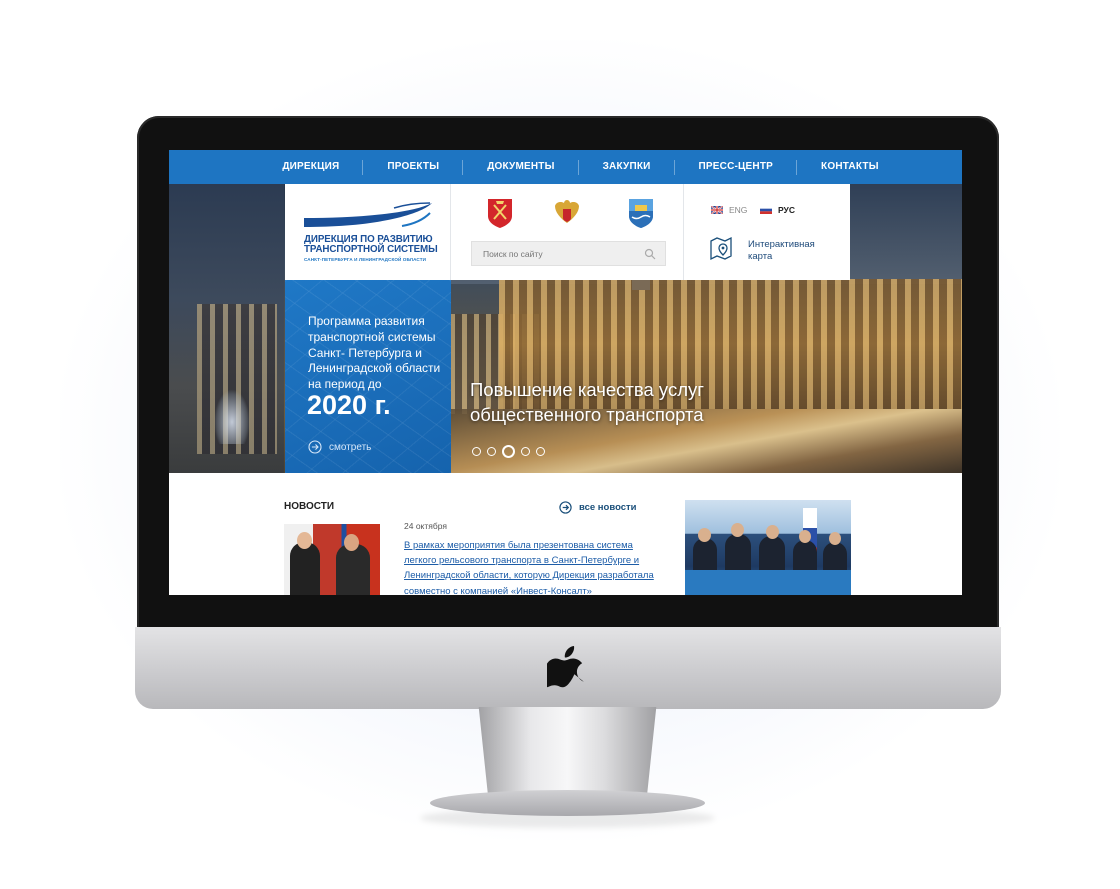  Describe the element at coordinates (365, 259) in the screenshot. I see `logo-line-3: САНКТ-ПЕТЕРБУРГА И ЛЕНИНГРАДСКОЙ ОБЛАСТИ` at that location.